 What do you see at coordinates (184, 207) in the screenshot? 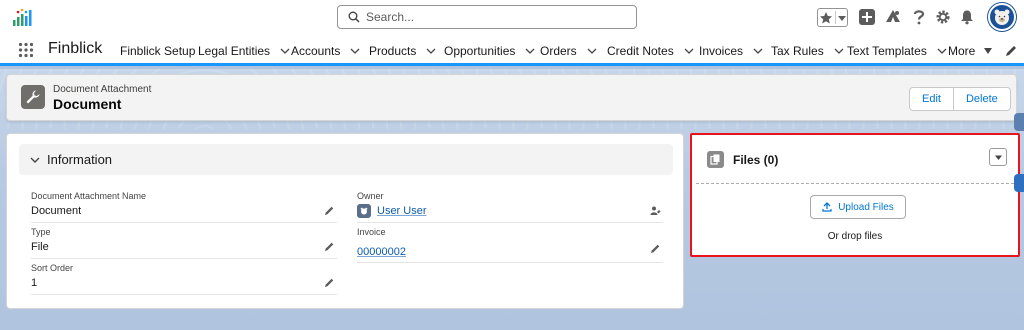
I see `field-document-attachment-name: Document Attachment Name Document` at bounding box center [184, 207].